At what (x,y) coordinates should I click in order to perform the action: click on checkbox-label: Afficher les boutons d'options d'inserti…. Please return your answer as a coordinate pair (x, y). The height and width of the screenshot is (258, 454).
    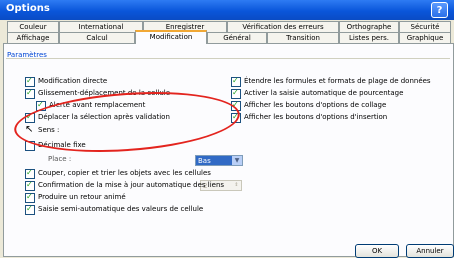
    Looking at the image, I should click on (316, 117).